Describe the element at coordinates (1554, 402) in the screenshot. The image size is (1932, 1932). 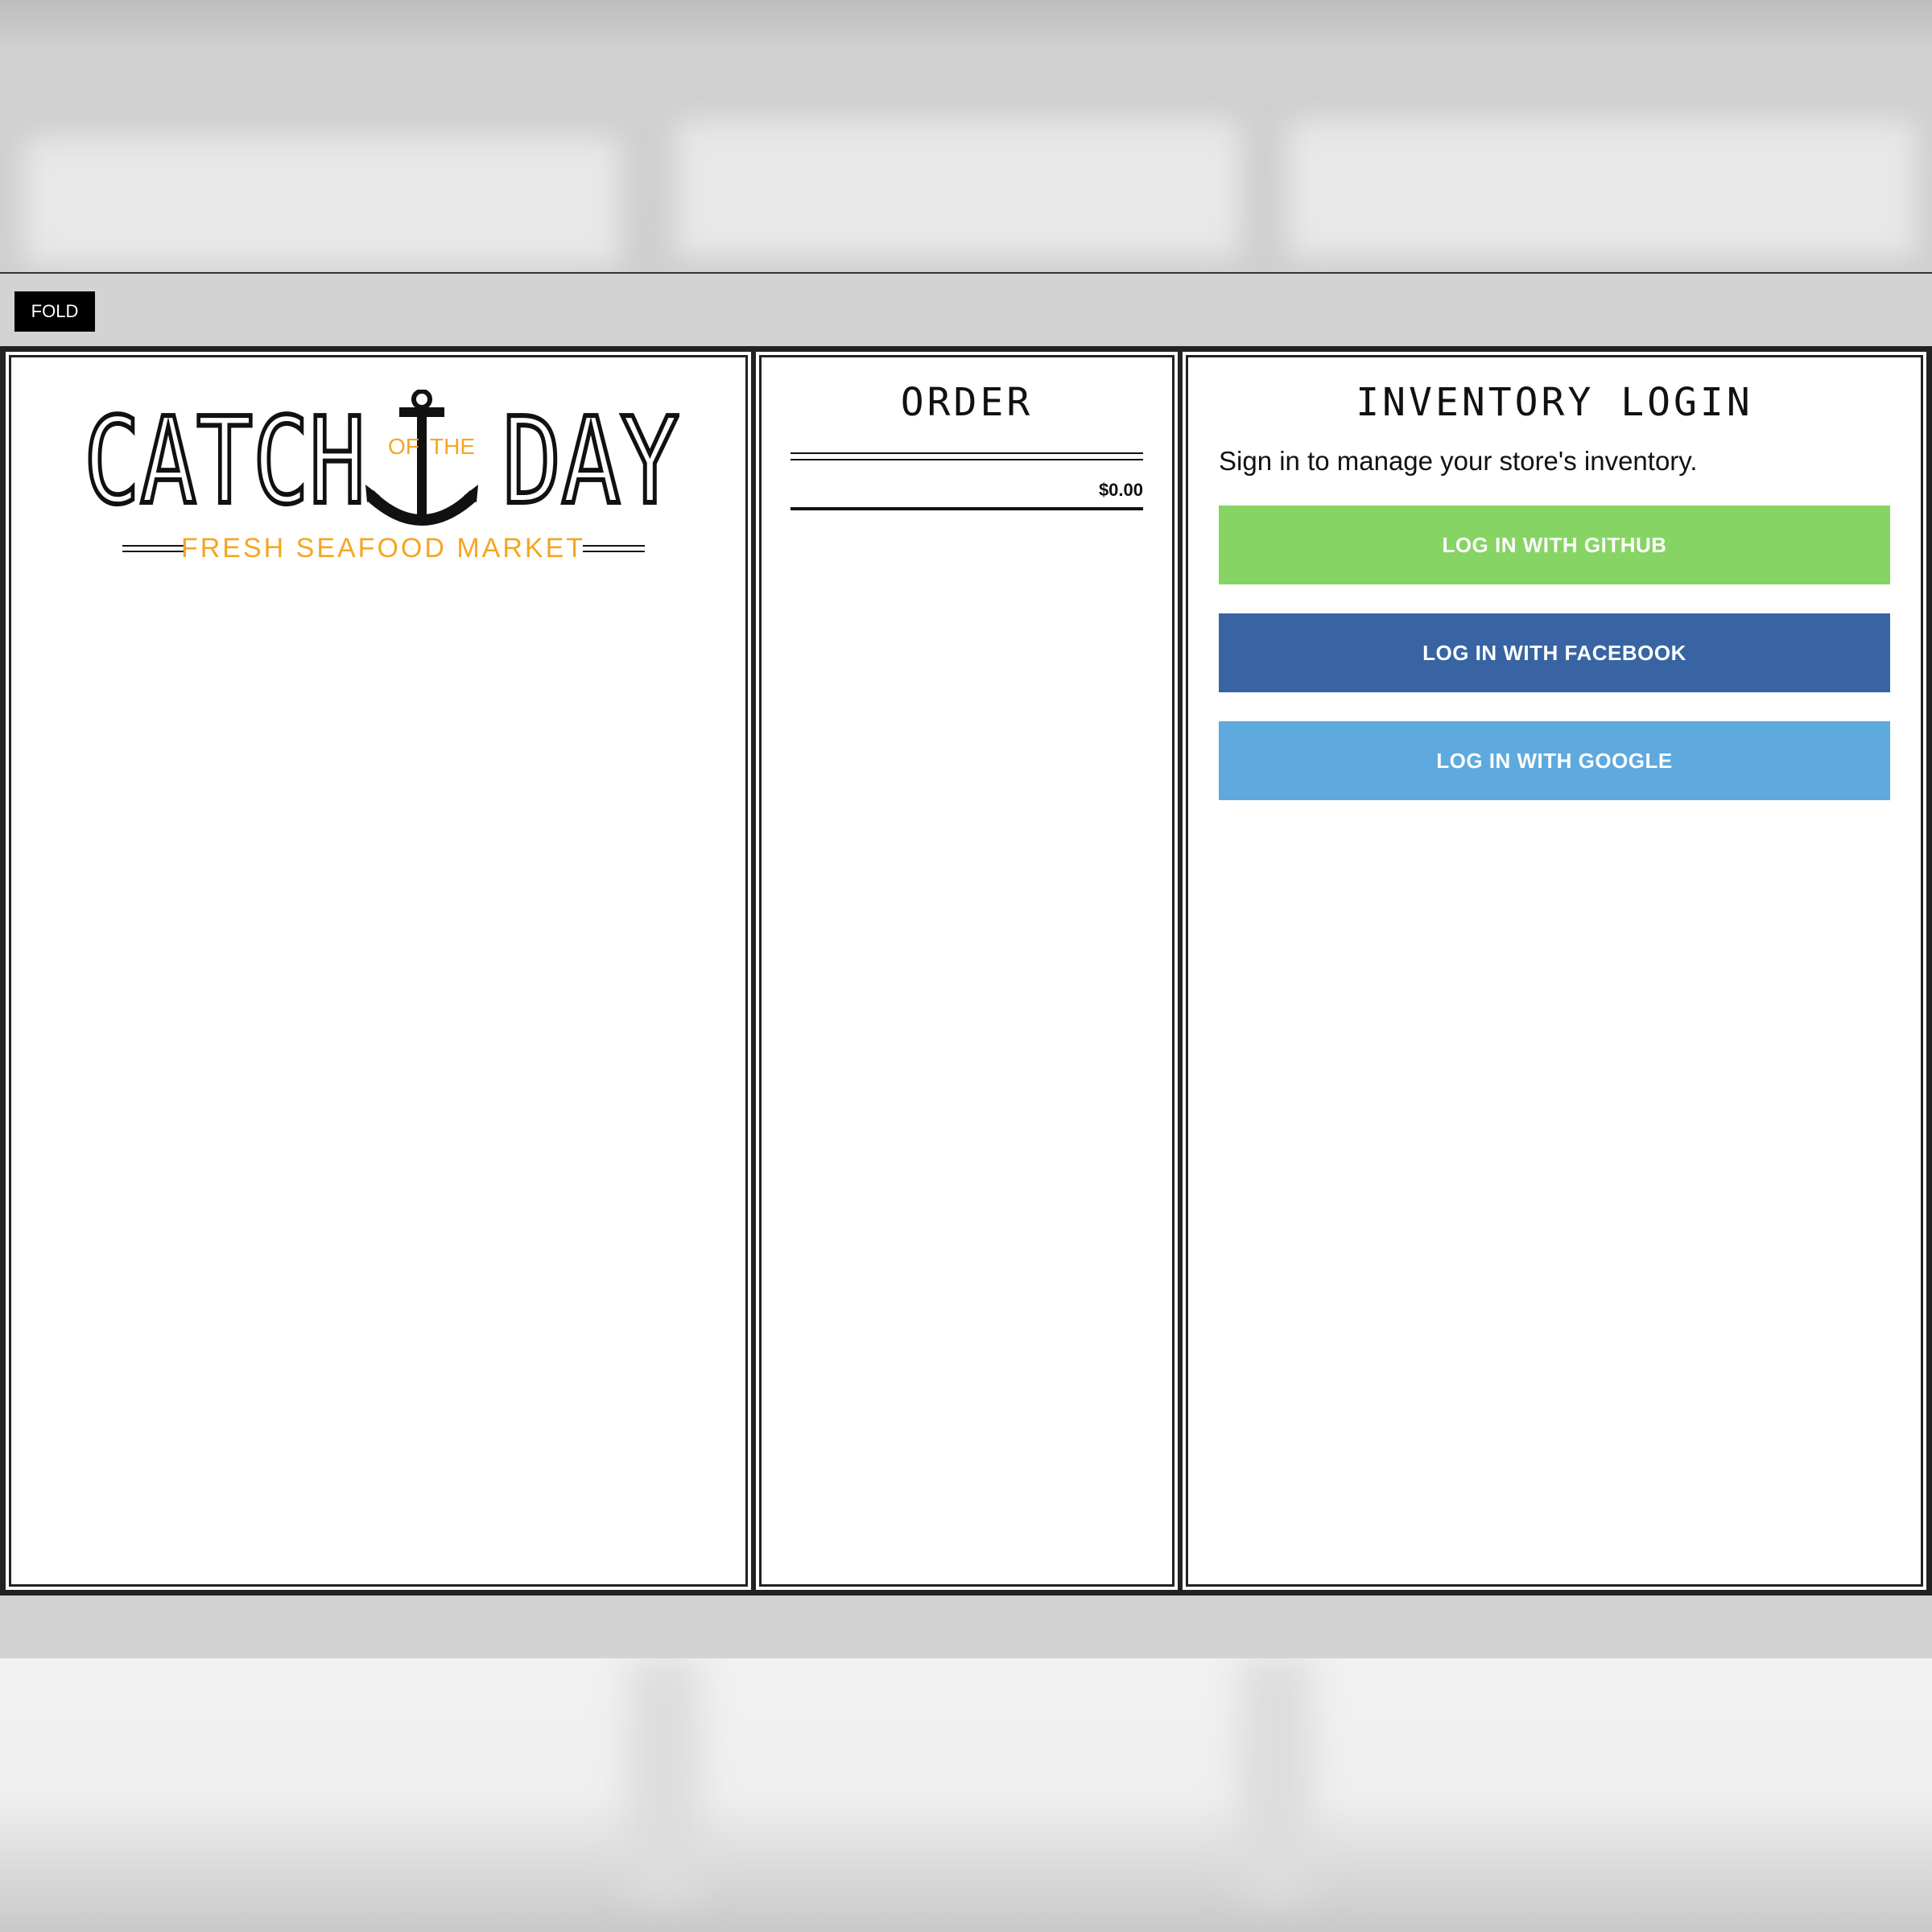
I see `inventory-heading: INVENTORY LOGIN` at that location.